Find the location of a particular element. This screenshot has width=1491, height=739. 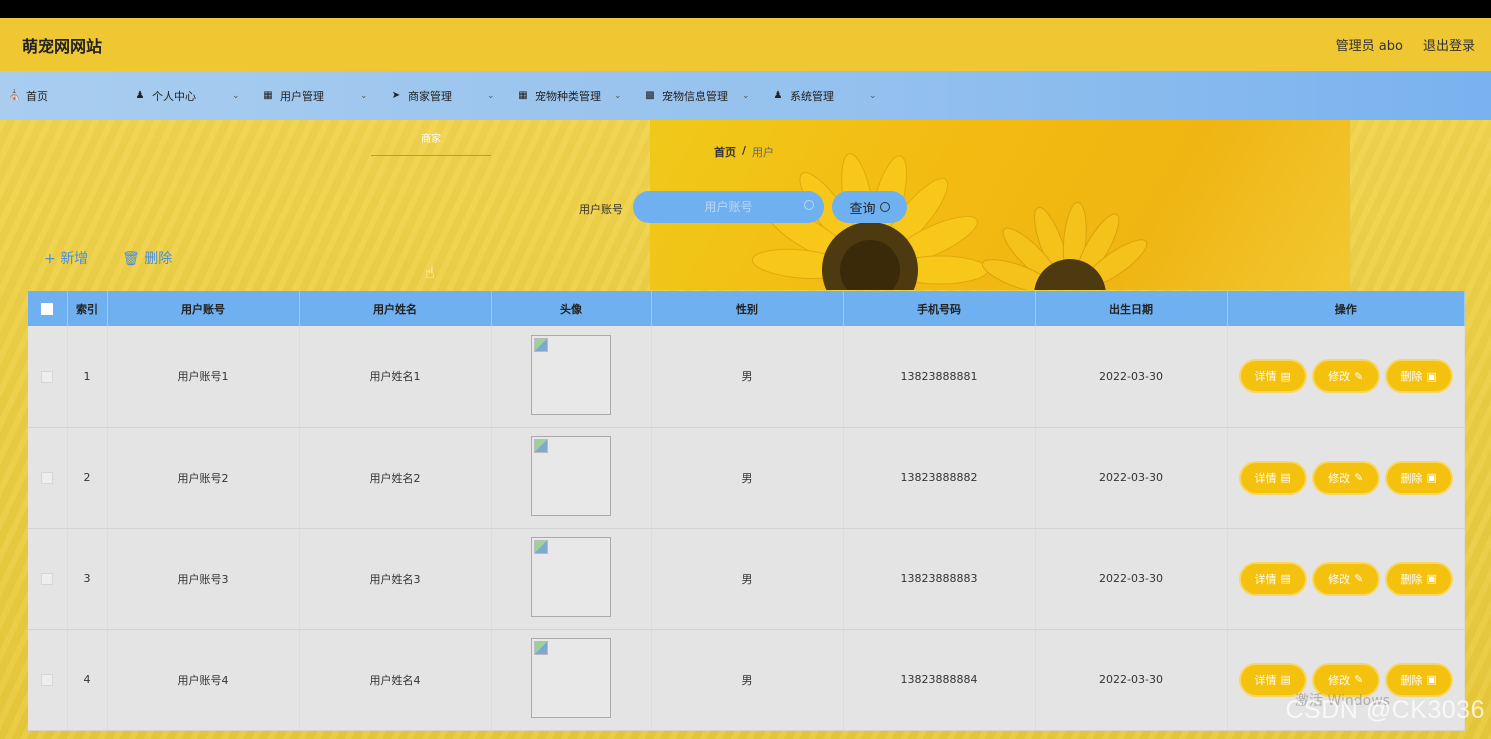

col-header: 性别 is located at coordinates (747, 308).